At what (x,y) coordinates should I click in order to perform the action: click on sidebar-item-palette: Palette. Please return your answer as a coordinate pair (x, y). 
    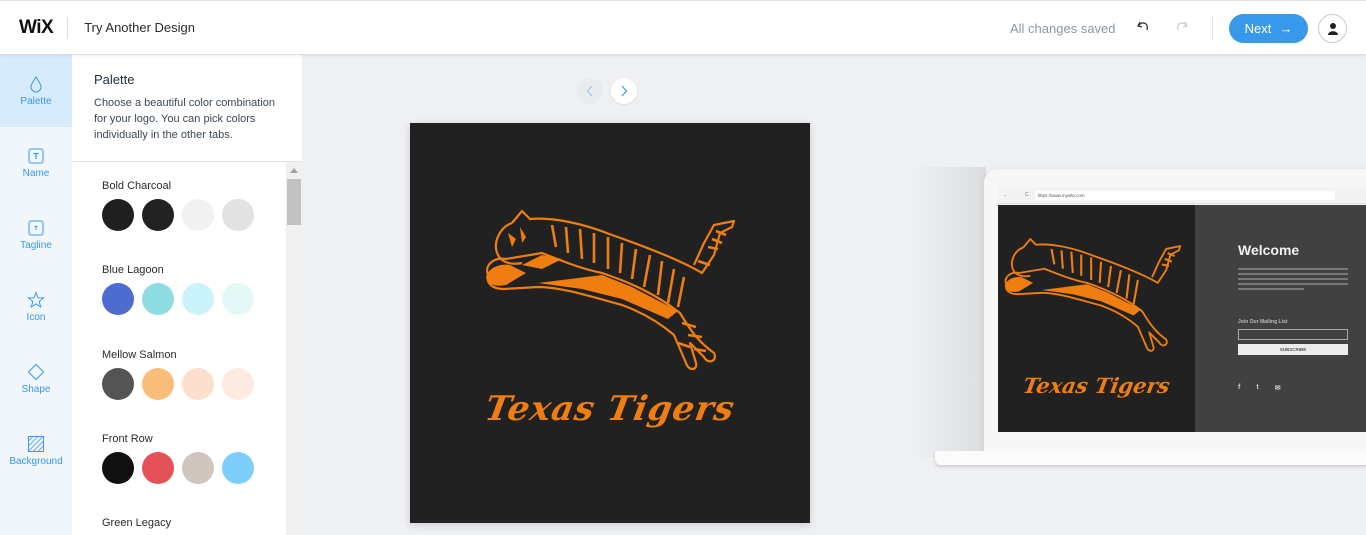
    Looking at the image, I should click on (36, 91).